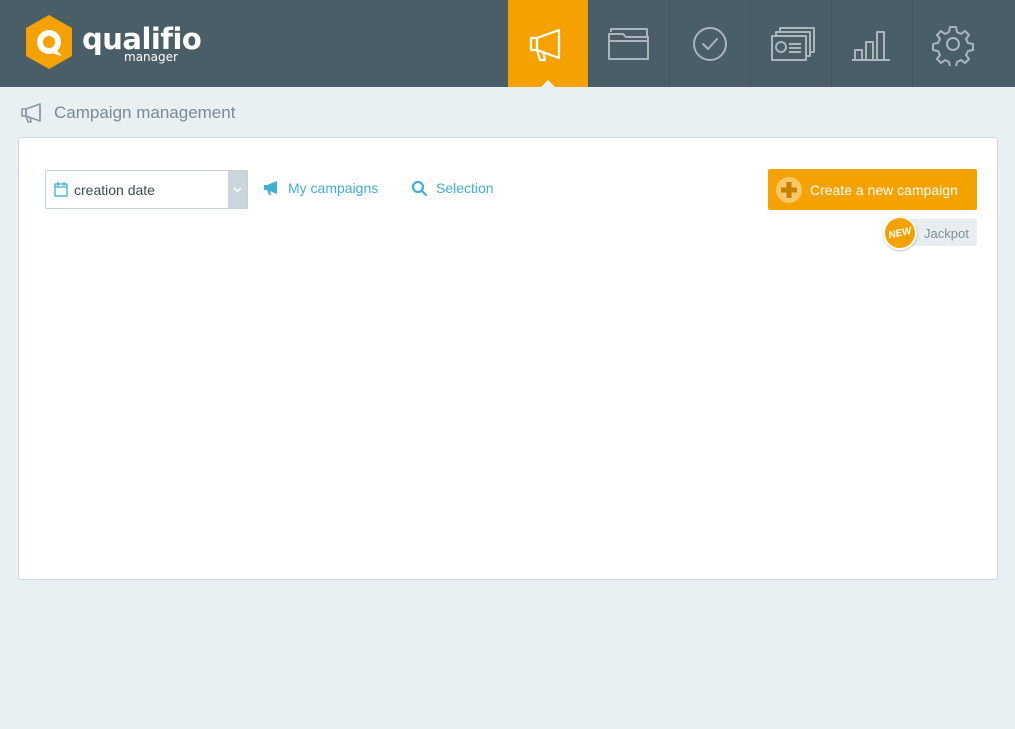 The height and width of the screenshot is (729, 1015). Describe the element at coordinates (333, 188) in the screenshot. I see `my-campaigns-label: My campaigns` at that location.